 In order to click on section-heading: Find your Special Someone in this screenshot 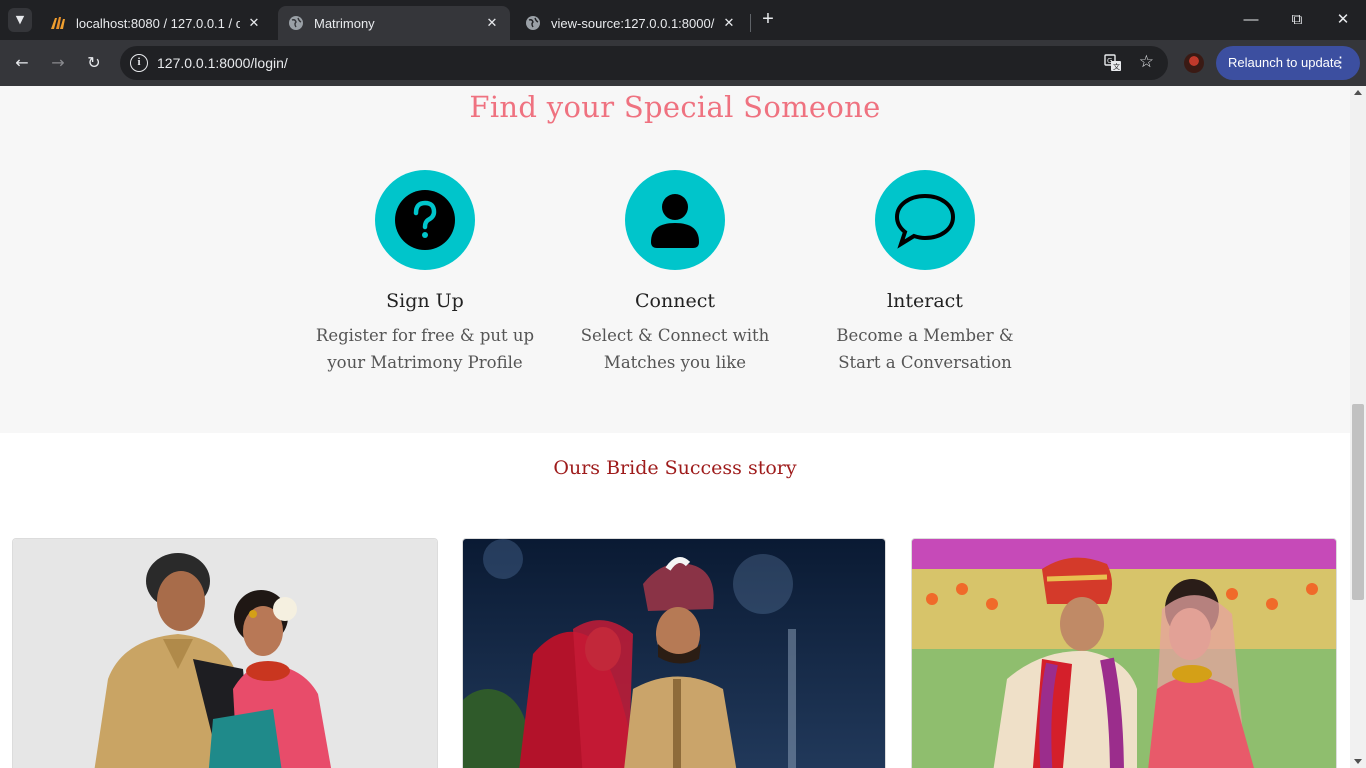, I will do `click(675, 107)`.